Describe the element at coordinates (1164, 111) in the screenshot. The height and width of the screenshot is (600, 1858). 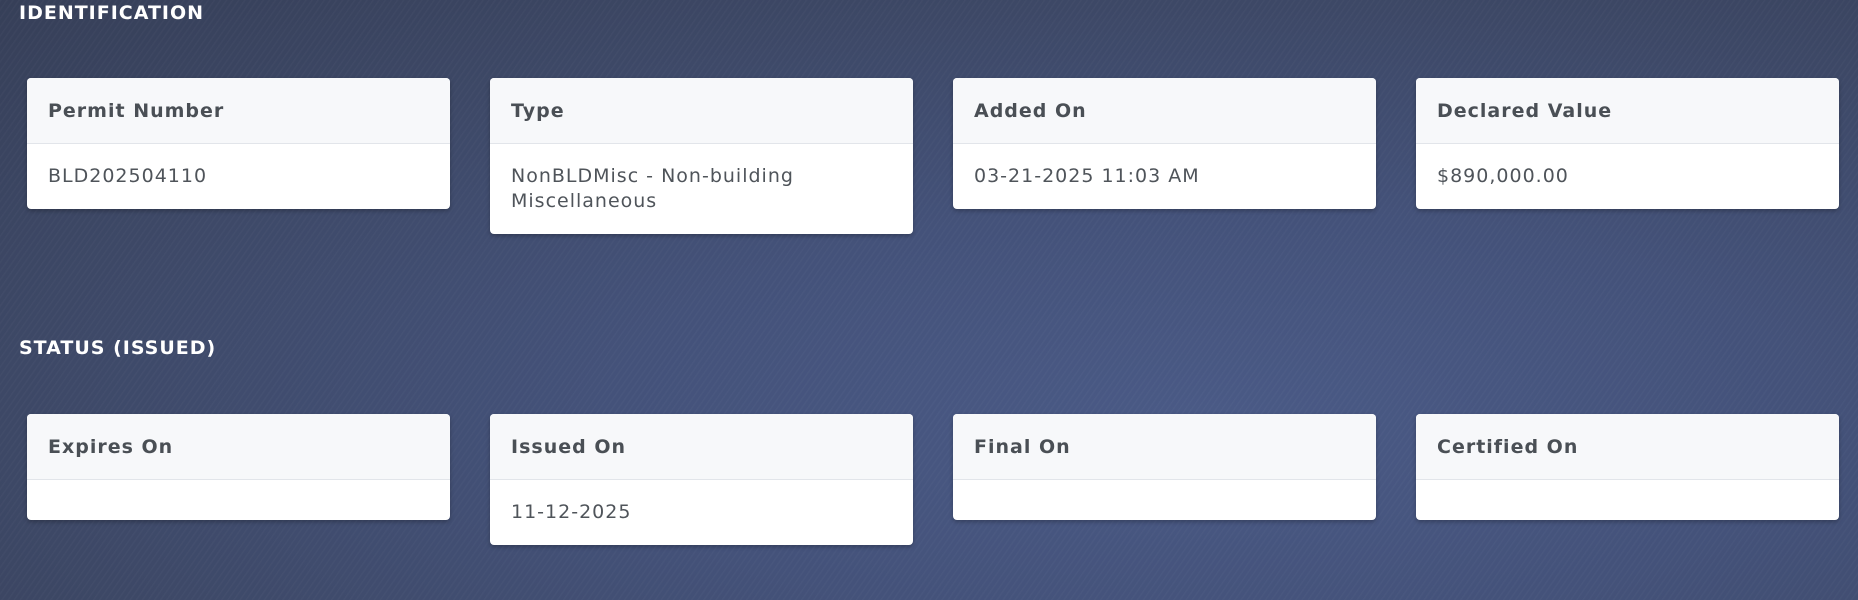
I see `added-on-label: Added On` at that location.